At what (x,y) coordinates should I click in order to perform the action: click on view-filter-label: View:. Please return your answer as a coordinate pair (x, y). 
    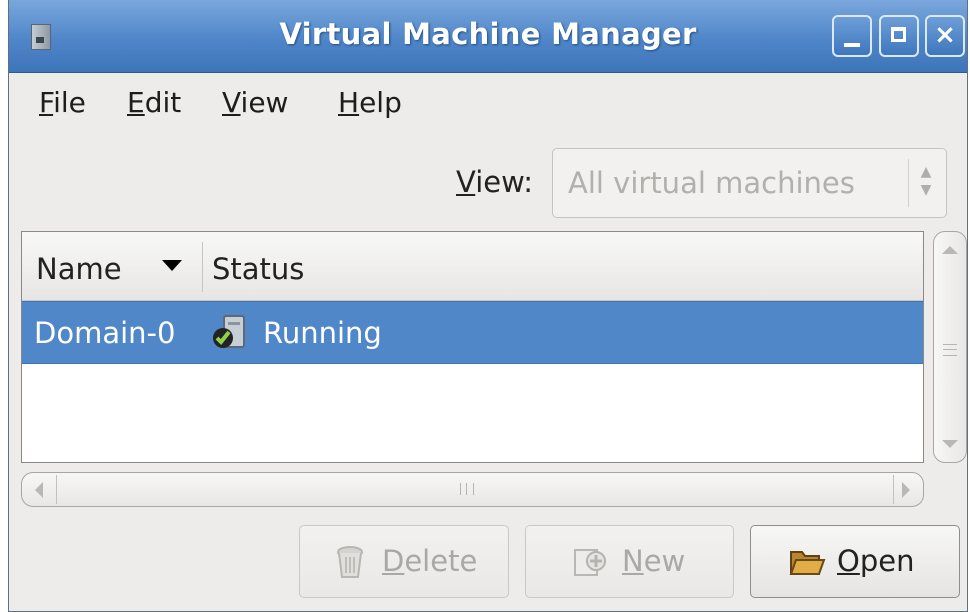
    Looking at the image, I should click on (494, 182).